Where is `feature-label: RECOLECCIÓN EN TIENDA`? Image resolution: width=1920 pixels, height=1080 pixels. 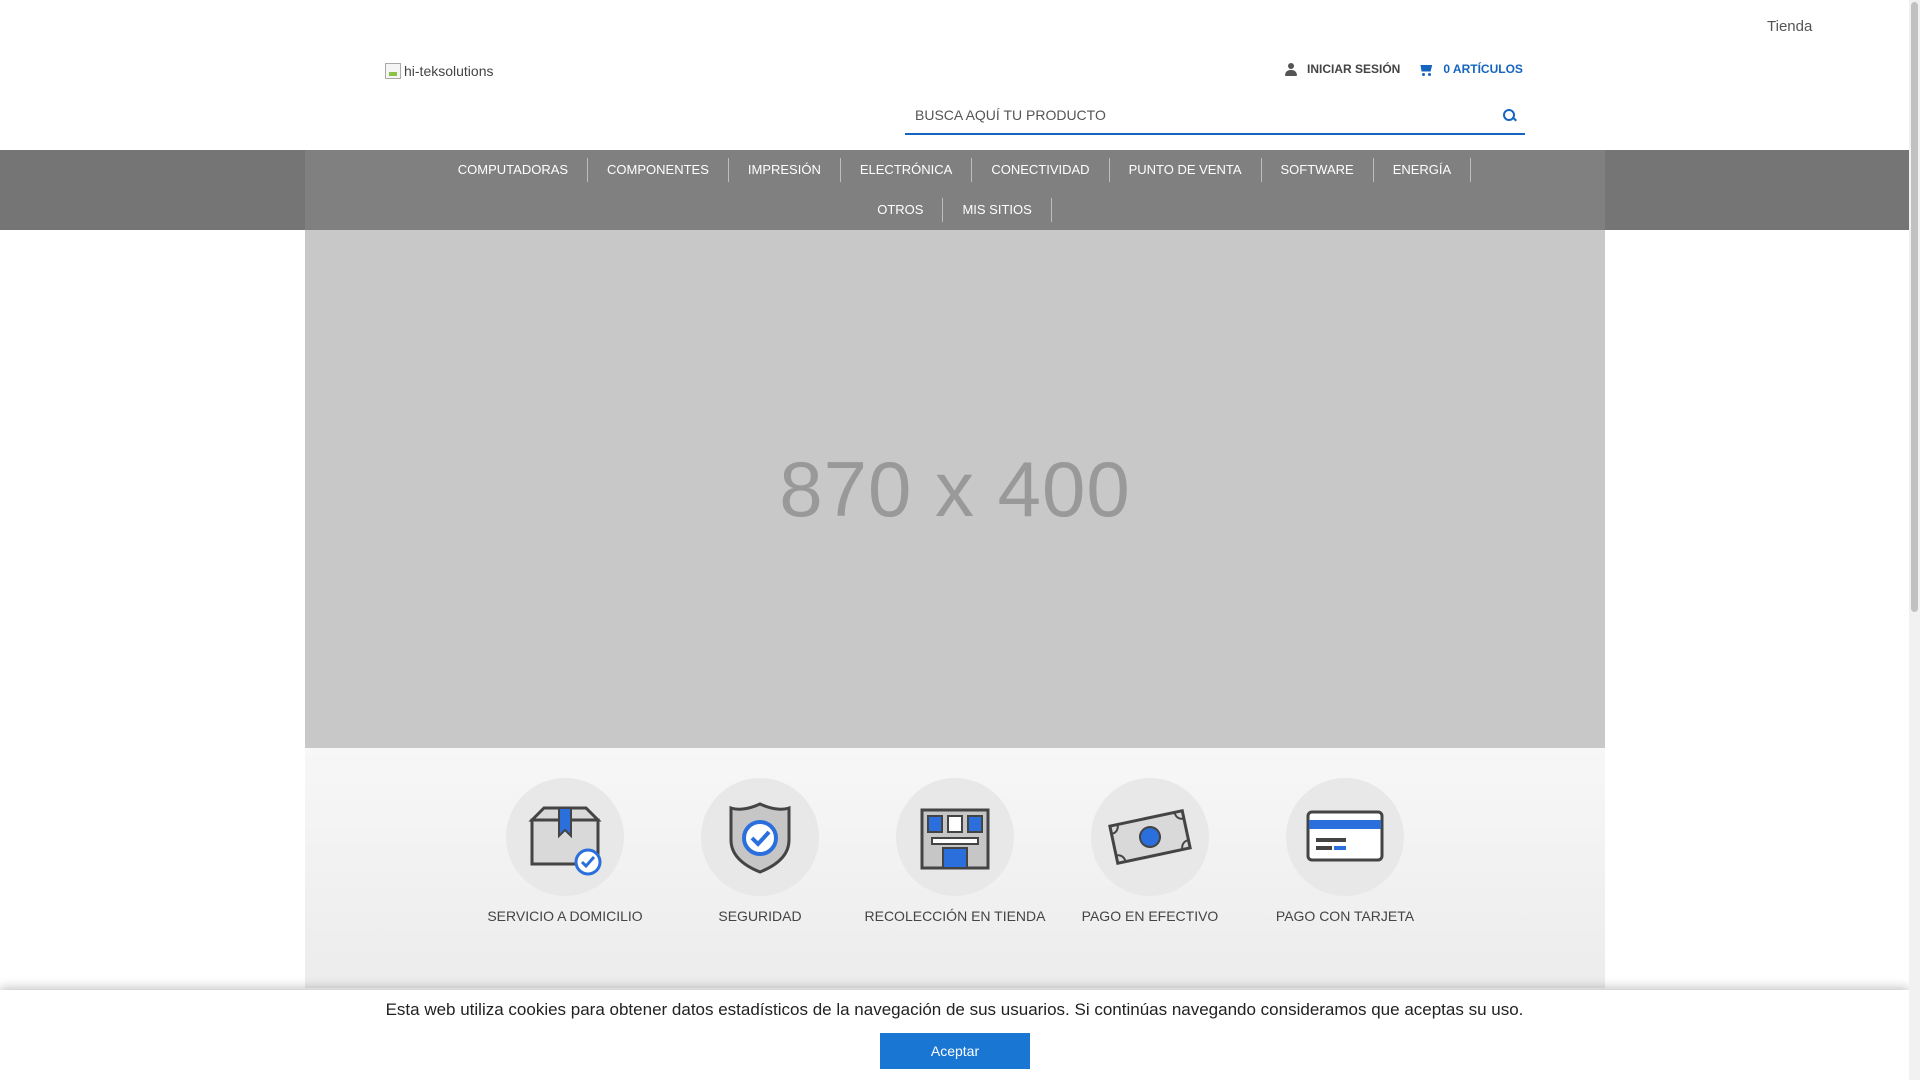
feature-label: RECOLECCIÓN EN TIENDA is located at coordinates (955, 916).